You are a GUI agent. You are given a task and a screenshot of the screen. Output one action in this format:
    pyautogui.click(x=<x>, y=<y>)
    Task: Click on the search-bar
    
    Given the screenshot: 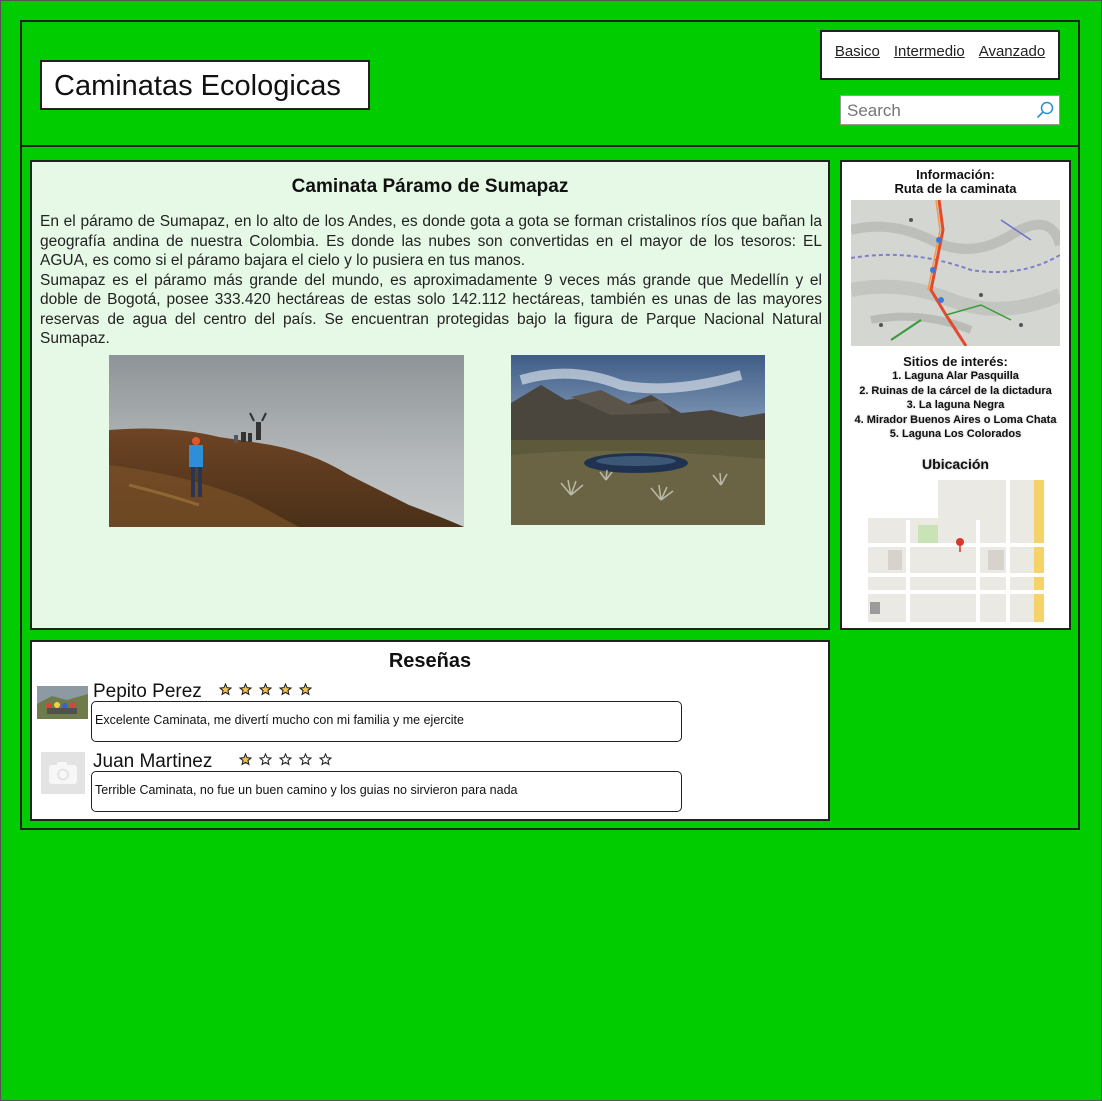 What is the action you would take?
    pyautogui.click(x=950, y=110)
    